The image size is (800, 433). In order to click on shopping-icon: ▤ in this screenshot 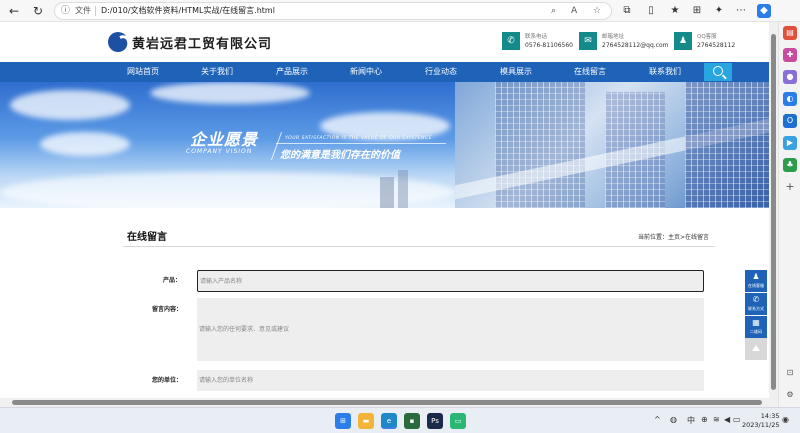, I will do `click(790, 33)`.